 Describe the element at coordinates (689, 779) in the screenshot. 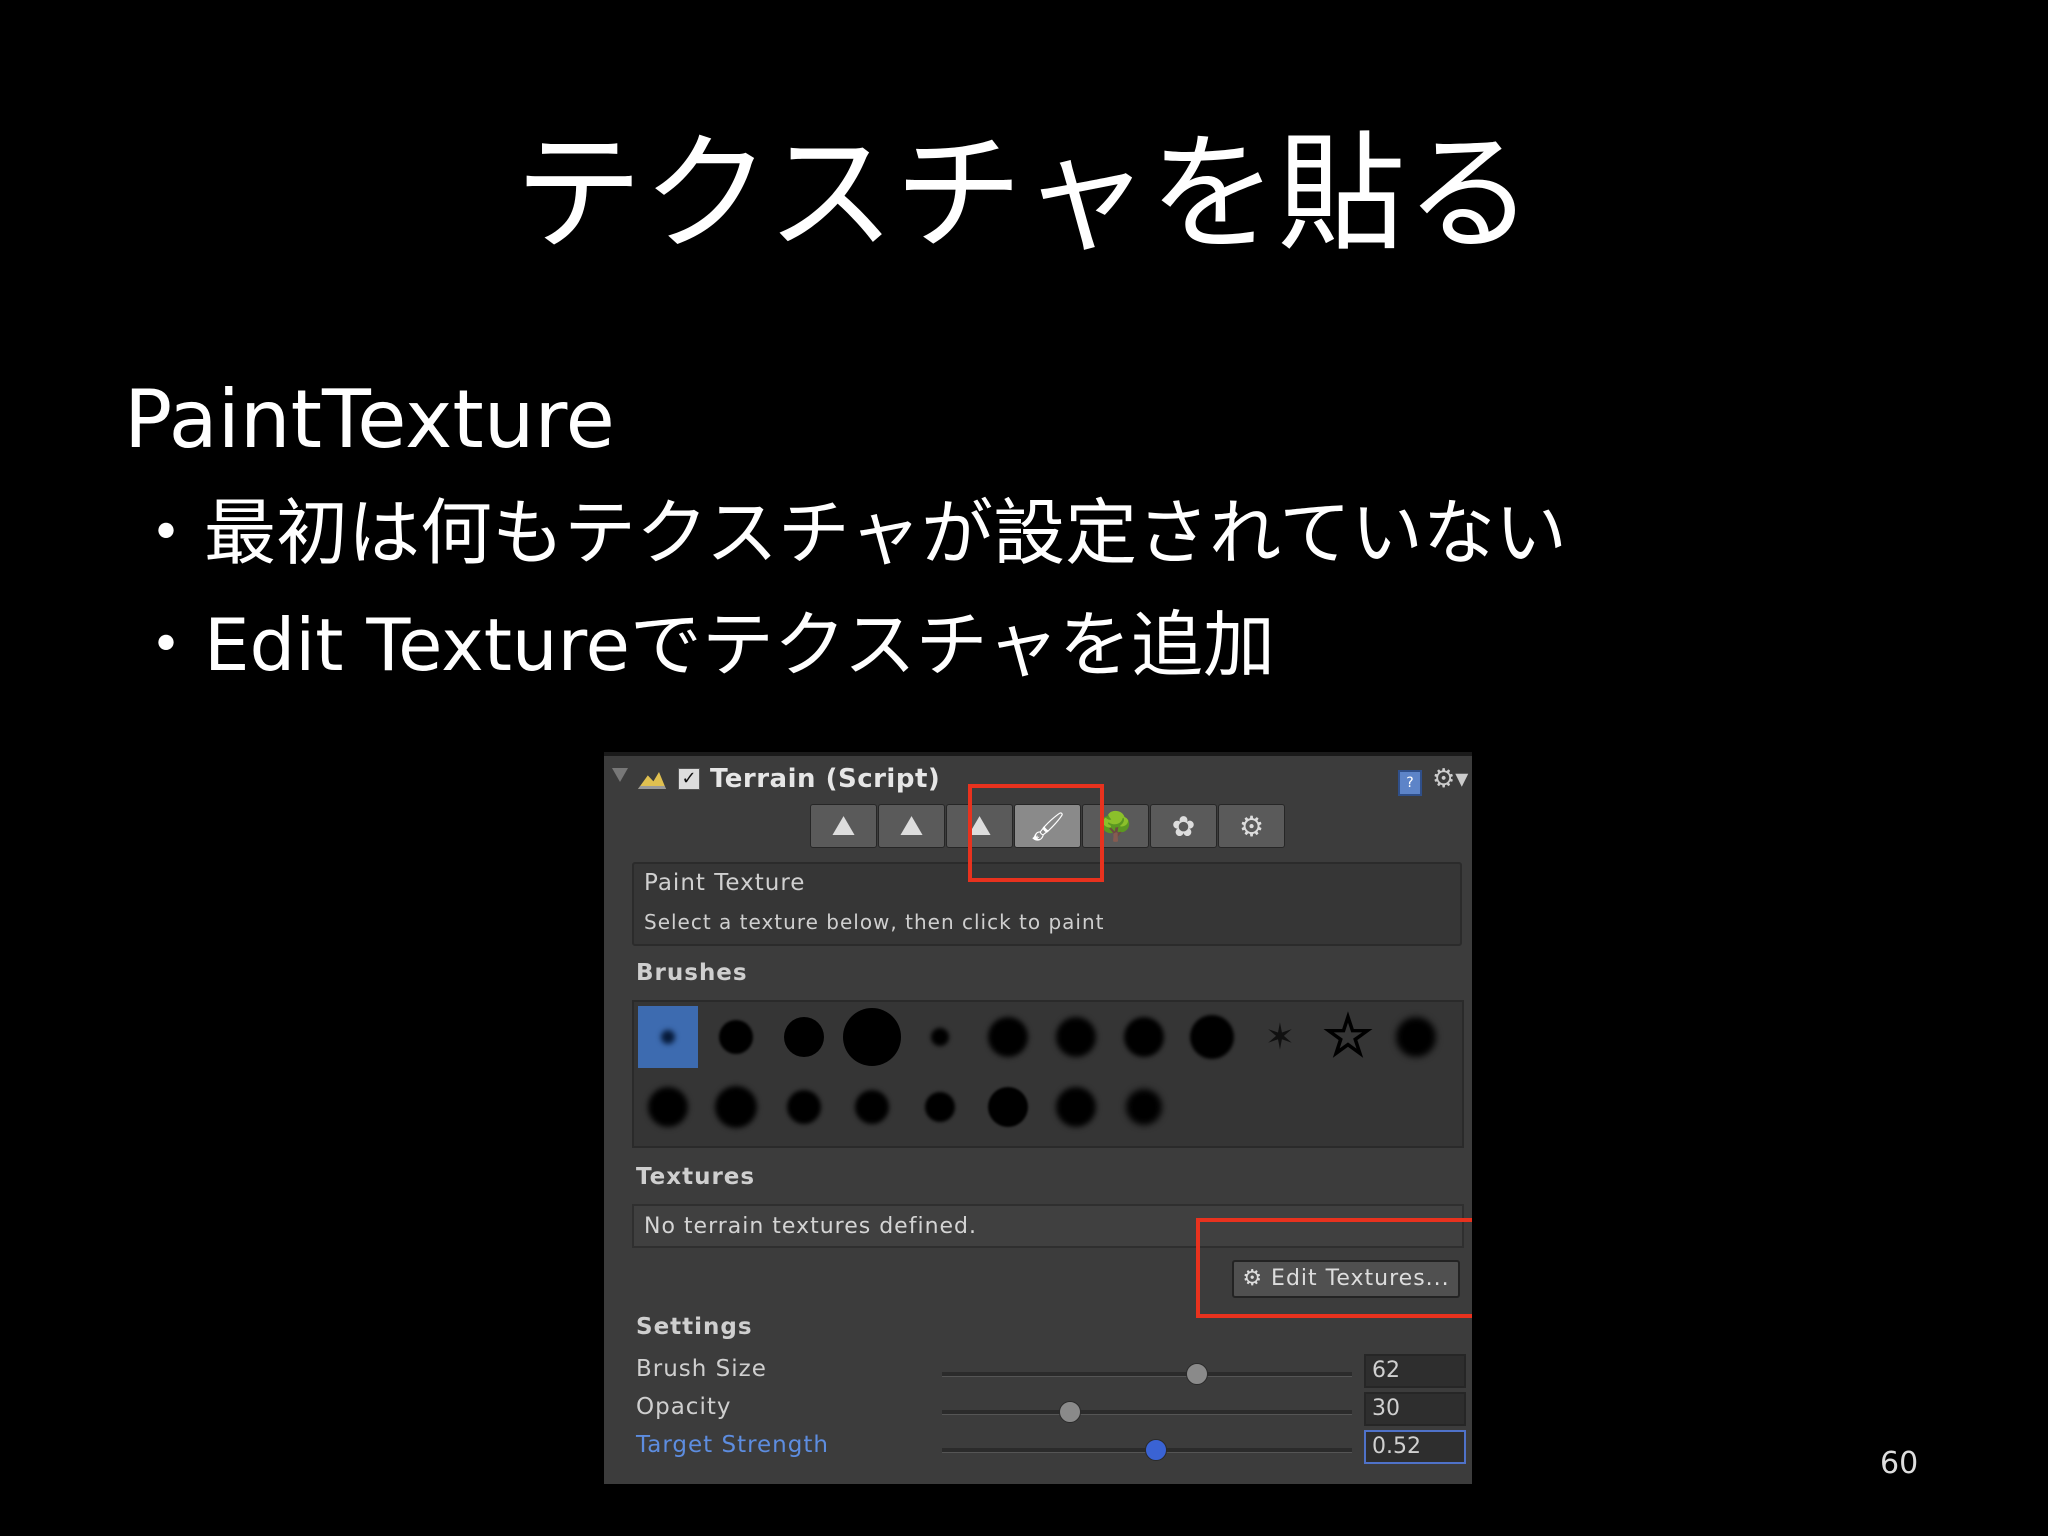

I see `enable-checkbox: ✓` at that location.